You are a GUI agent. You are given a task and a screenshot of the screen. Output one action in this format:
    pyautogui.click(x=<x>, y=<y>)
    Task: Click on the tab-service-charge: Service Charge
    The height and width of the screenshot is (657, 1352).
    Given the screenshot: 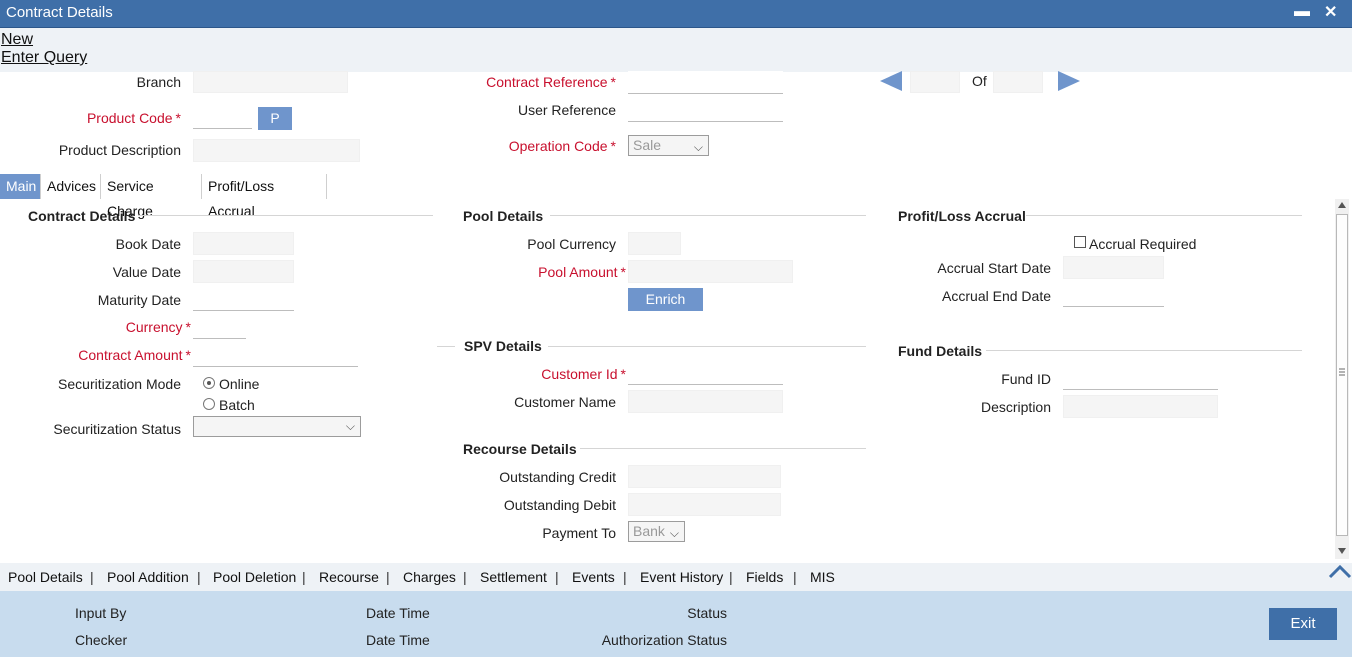 What is the action you would take?
    pyautogui.click(x=151, y=196)
    